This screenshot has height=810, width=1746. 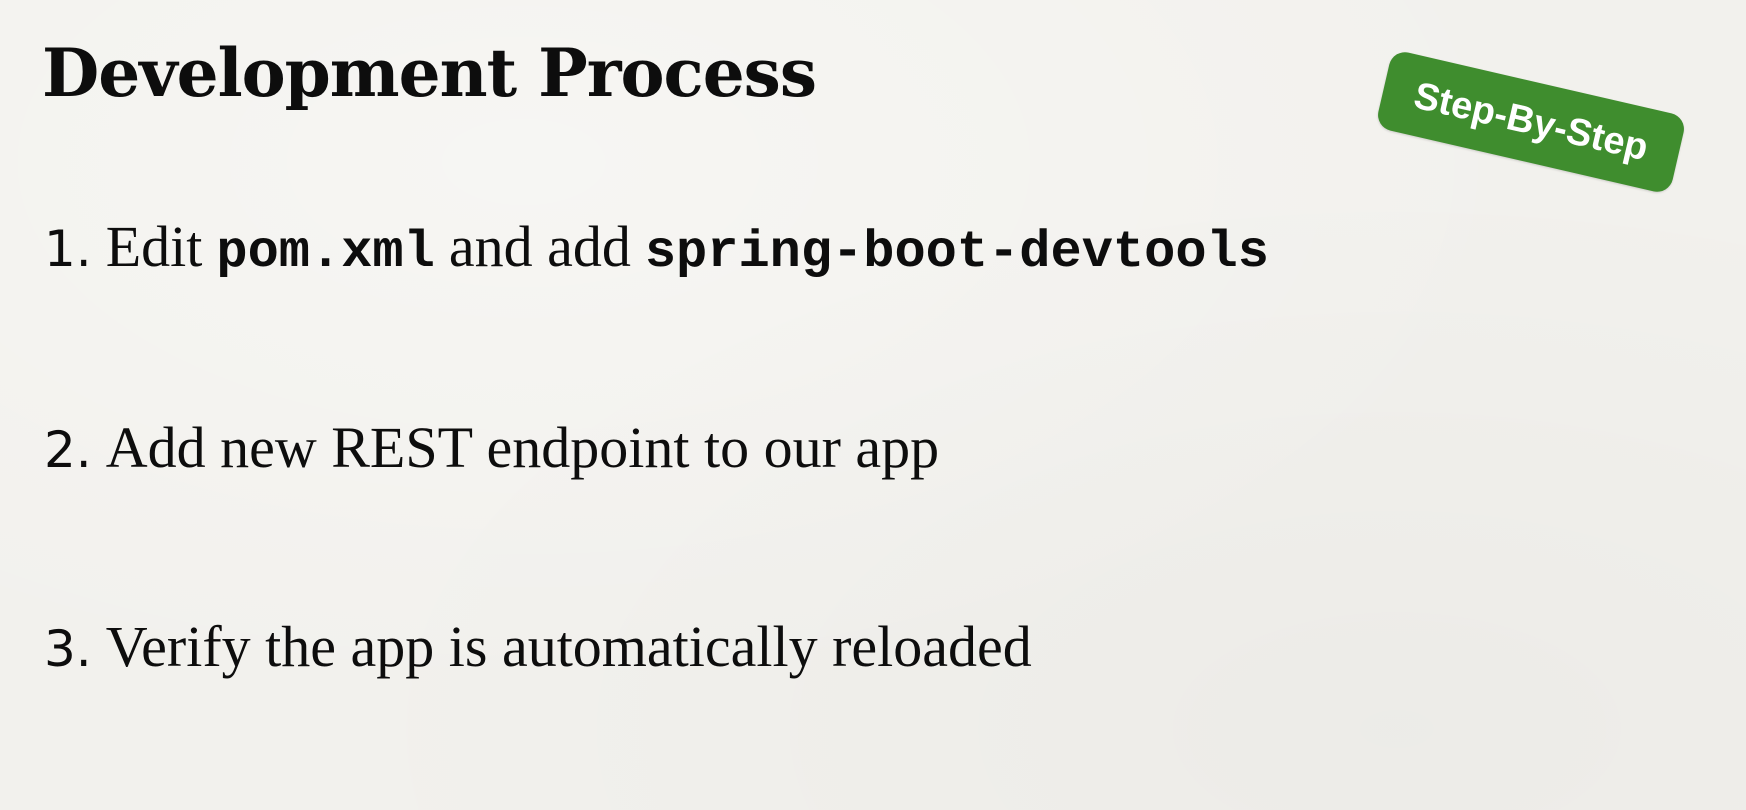 I want to click on step-number: 1., so click(x=68, y=249).